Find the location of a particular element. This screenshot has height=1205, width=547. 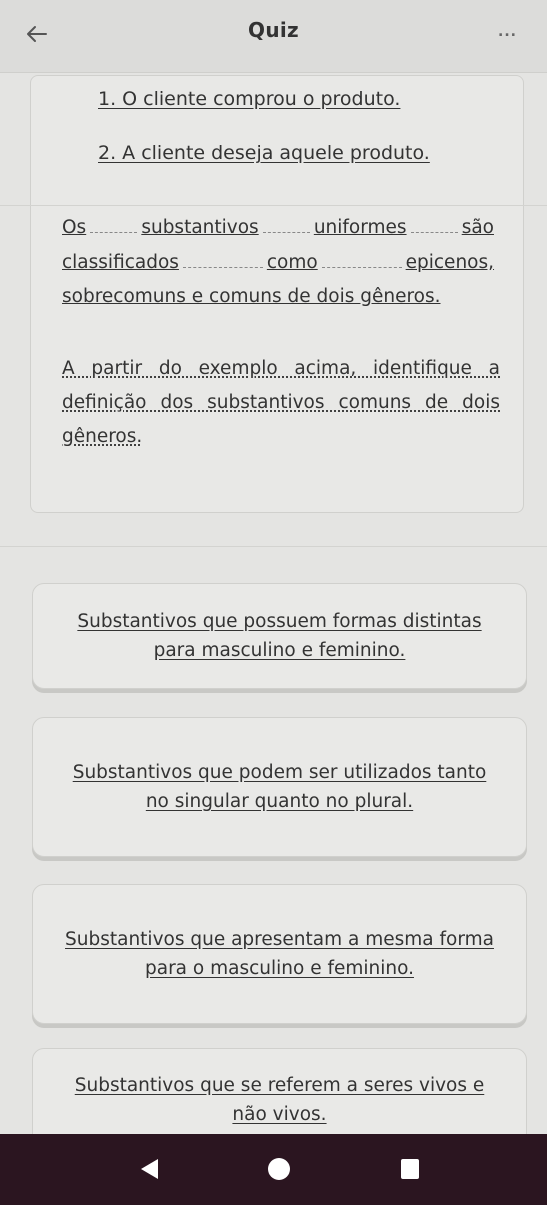

system-navigation-bar is located at coordinates (273, 1169).